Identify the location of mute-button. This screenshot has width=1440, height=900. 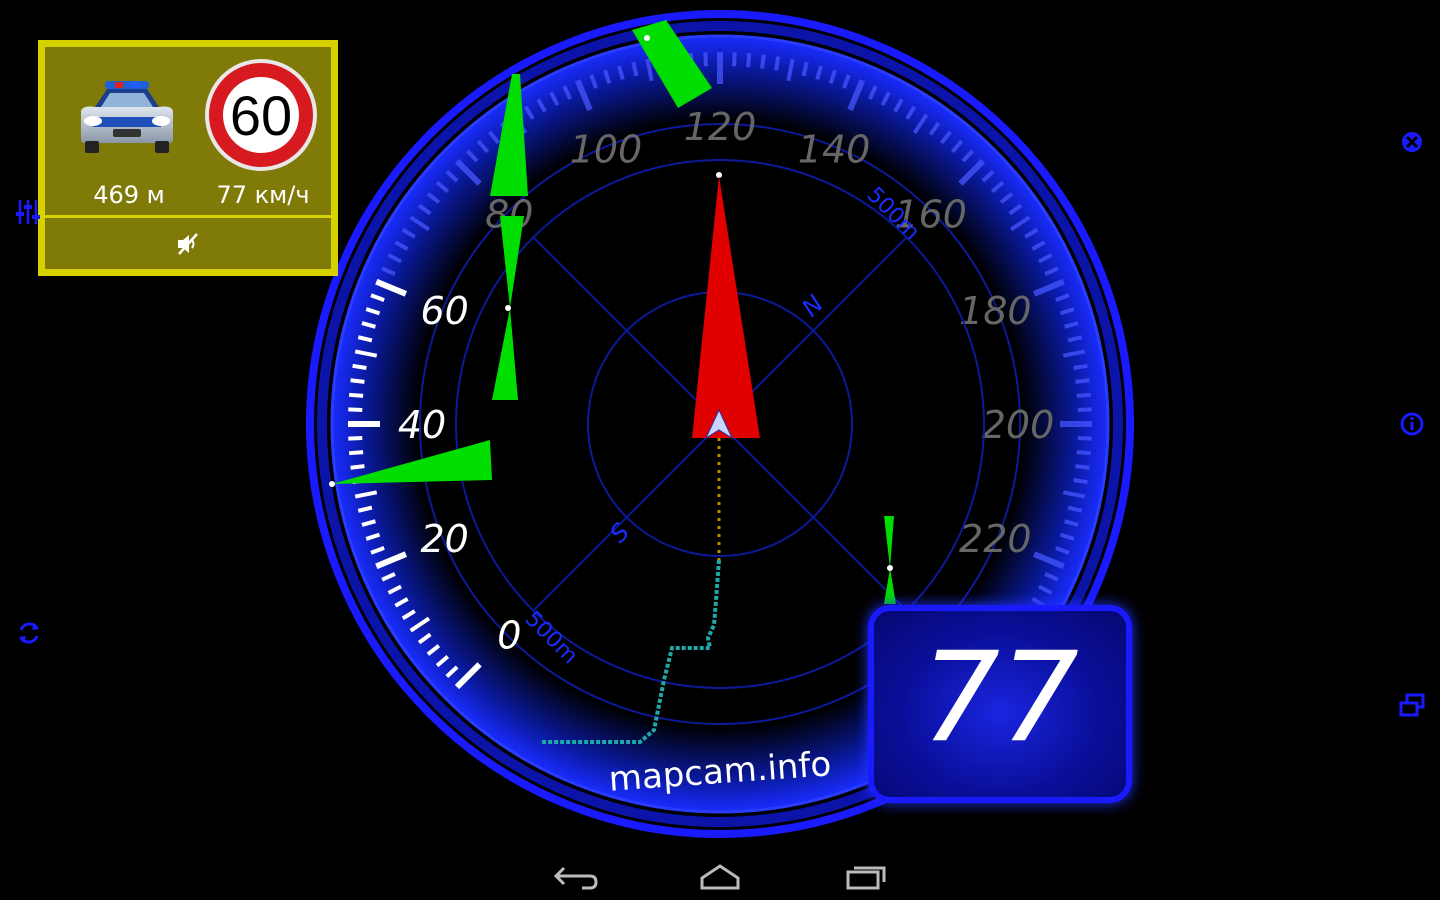
(188, 243).